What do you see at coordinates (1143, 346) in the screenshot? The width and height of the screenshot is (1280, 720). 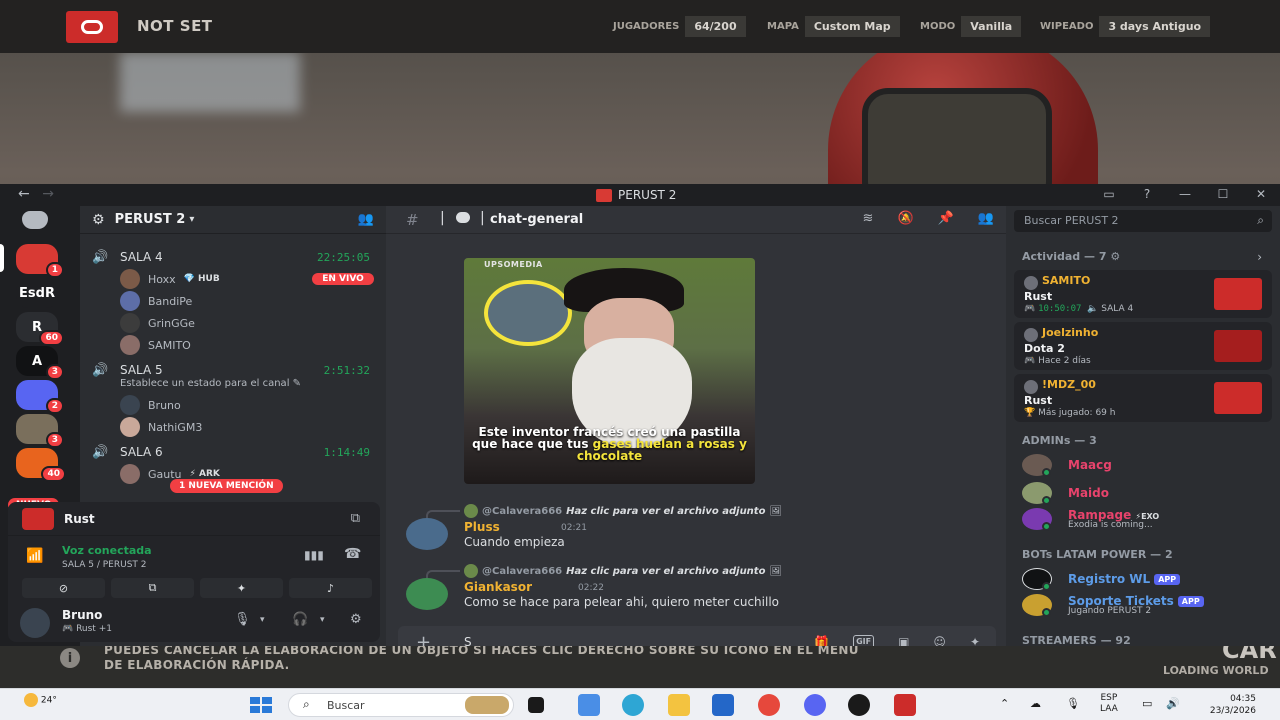 I see `activity-card: Joelzinho Dota 2 🎮 Hace 2 días` at bounding box center [1143, 346].